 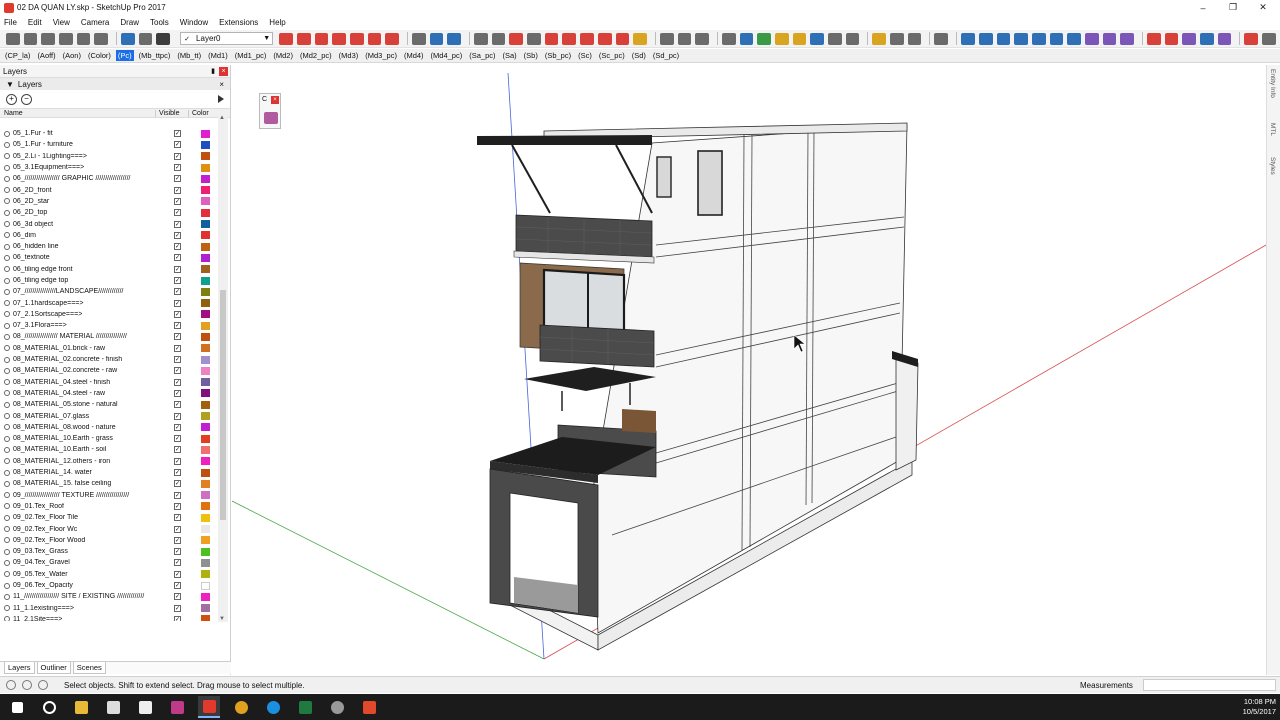 What do you see at coordinates (1272, 83) in the screenshot?
I see `tray-entity-info: Entity Info` at bounding box center [1272, 83].